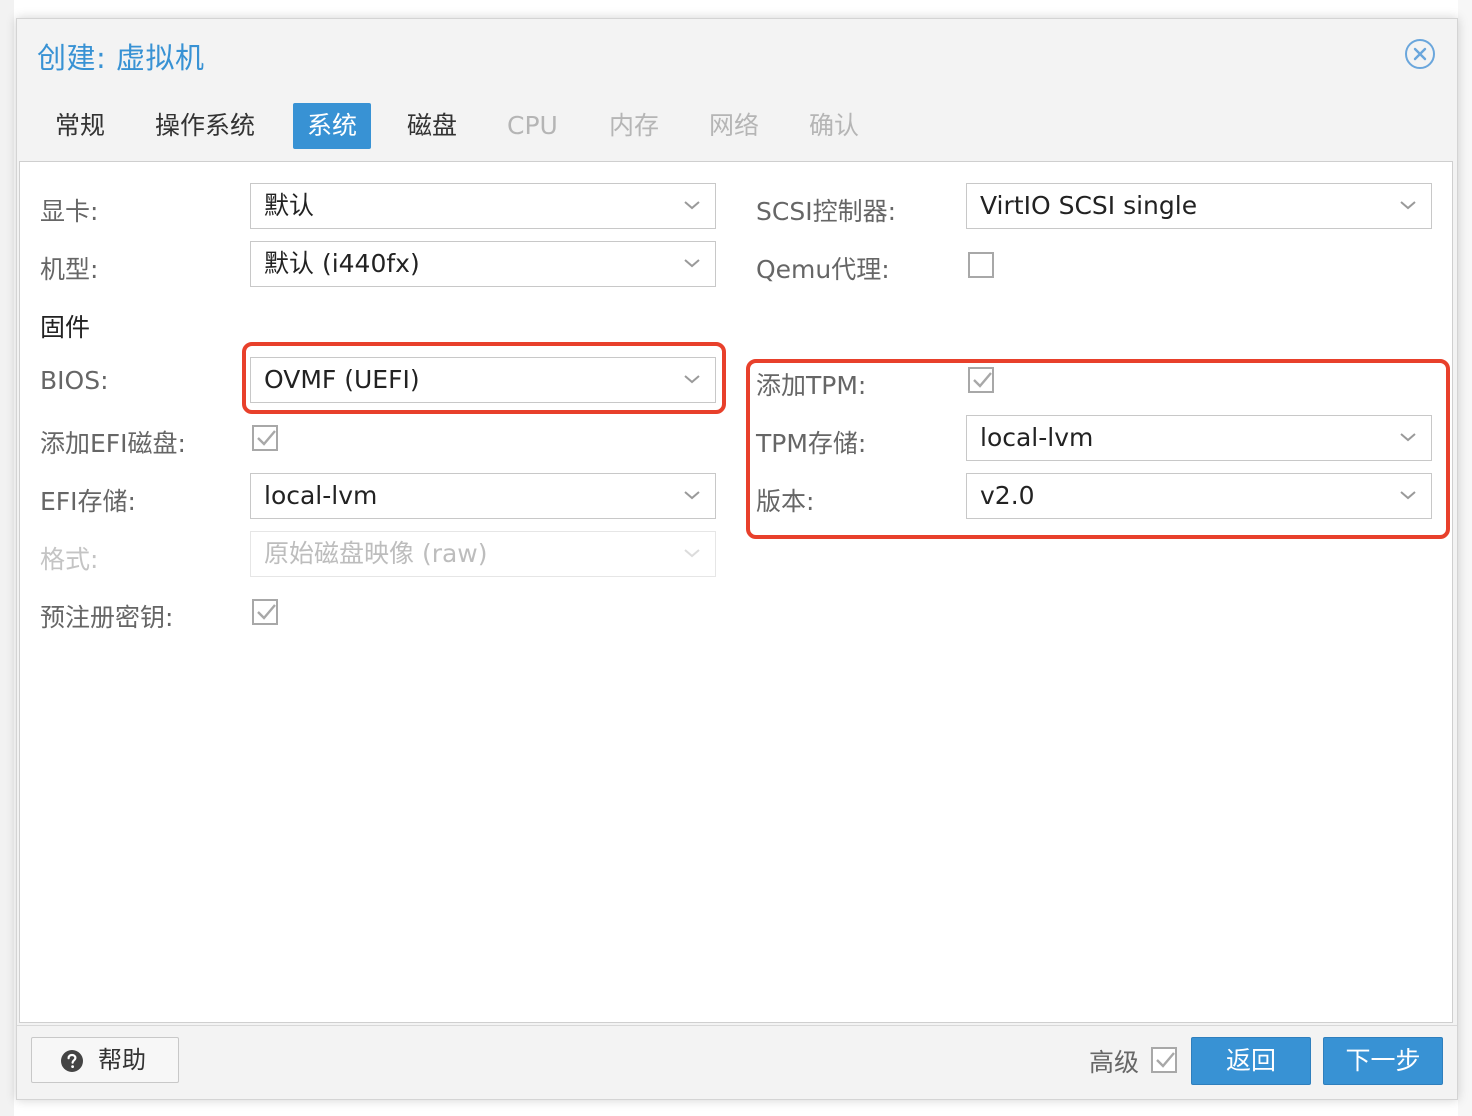 The width and height of the screenshot is (1472, 1116). What do you see at coordinates (532, 125) in the screenshot?
I see `tab-cpu: CPU` at bounding box center [532, 125].